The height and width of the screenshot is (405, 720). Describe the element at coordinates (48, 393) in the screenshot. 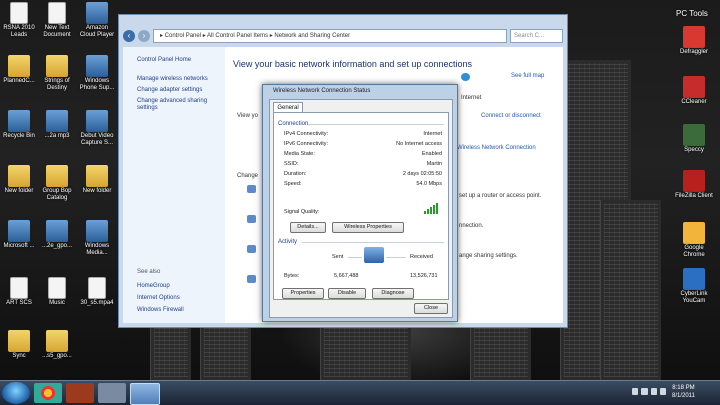

I see `chrome-taskbar-icon` at that location.